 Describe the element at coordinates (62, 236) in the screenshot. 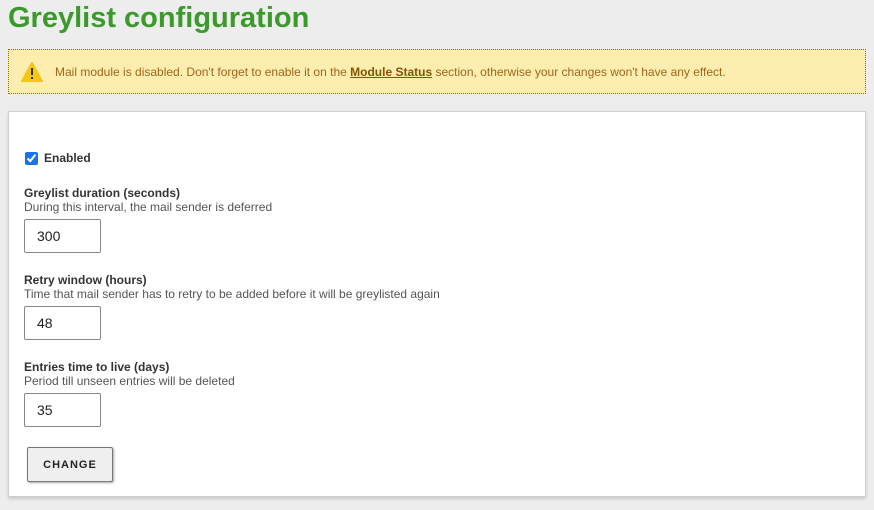

I see `greylist-duration-input` at that location.